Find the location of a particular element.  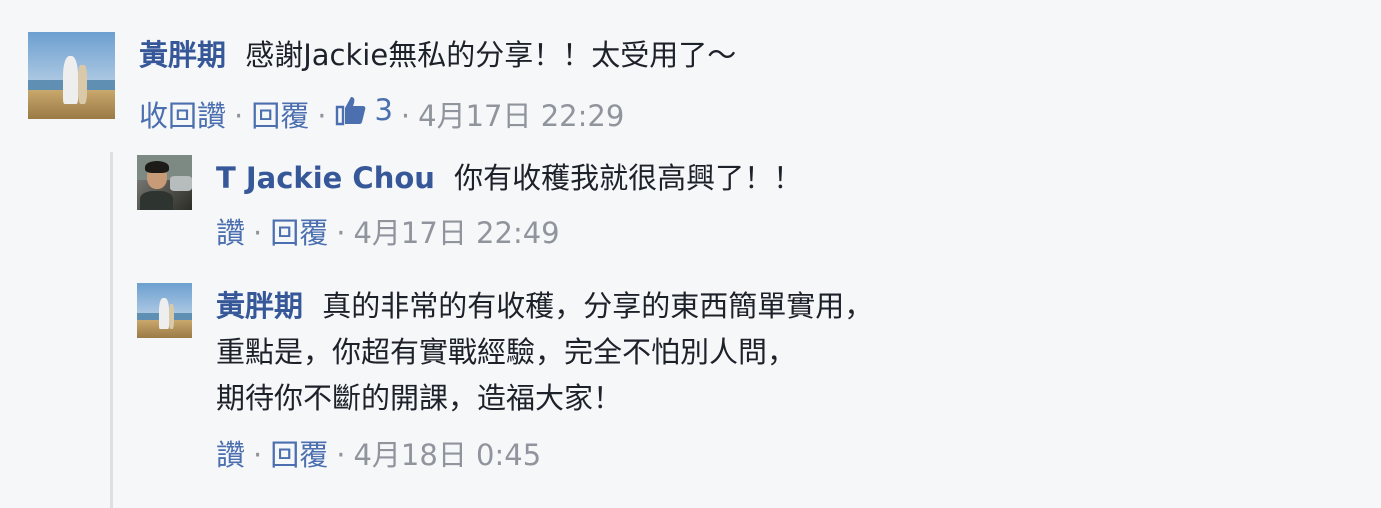

thumbs-up-icon is located at coordinates (351, 111).